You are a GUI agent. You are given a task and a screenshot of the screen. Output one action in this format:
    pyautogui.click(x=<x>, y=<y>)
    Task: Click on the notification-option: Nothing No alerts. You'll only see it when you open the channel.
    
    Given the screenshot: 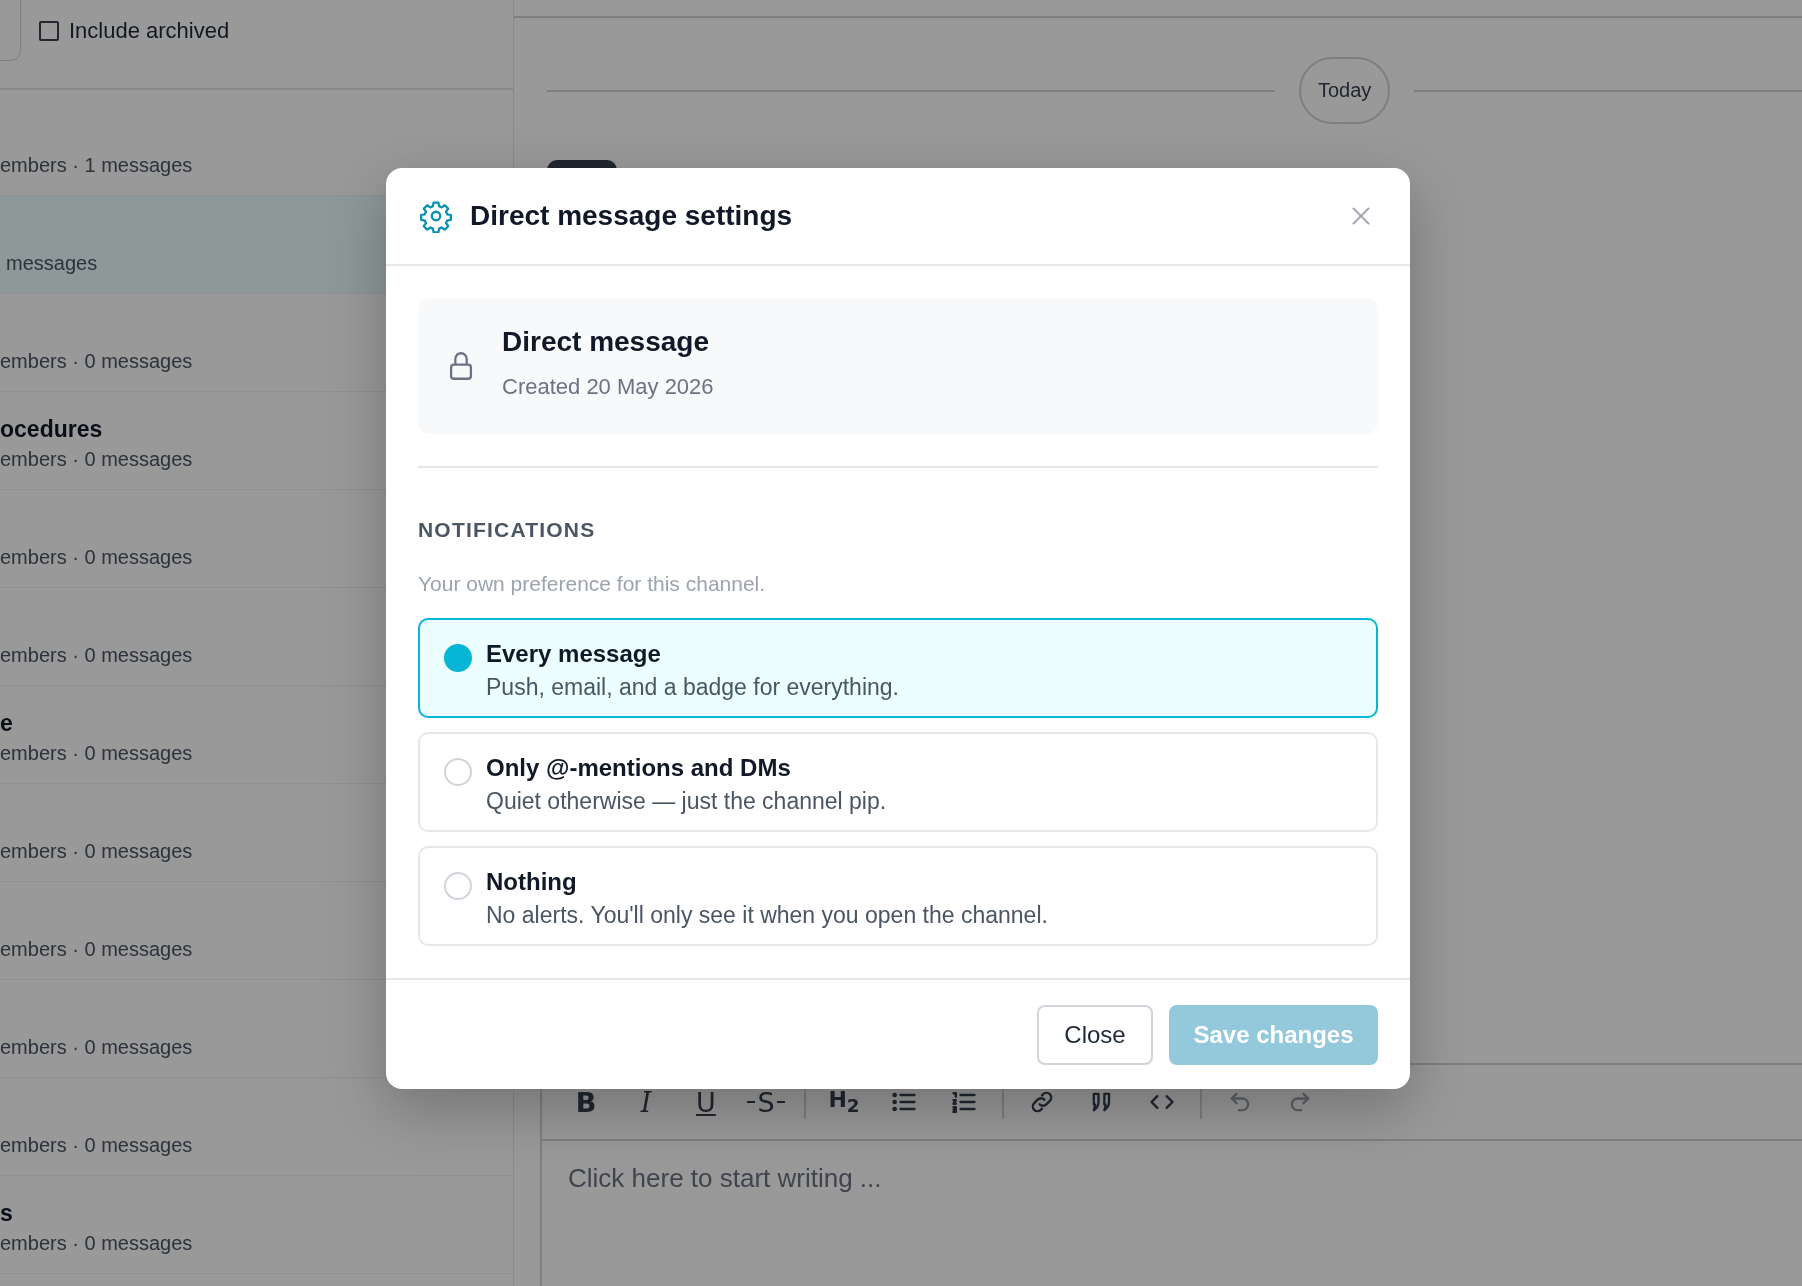 What is the action you would take?
    pyautogui.click(x=898, y=896)
    